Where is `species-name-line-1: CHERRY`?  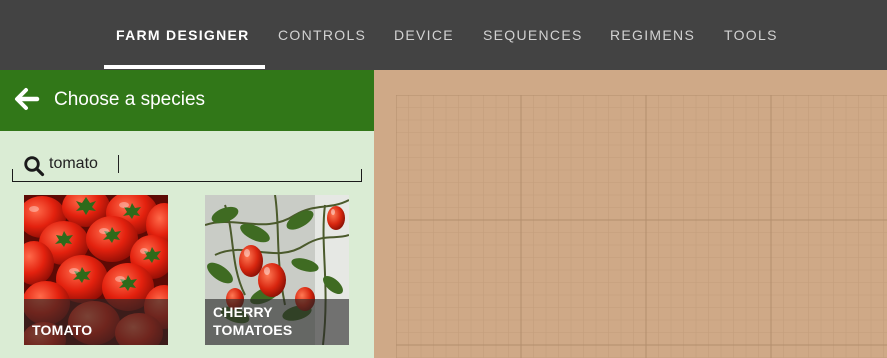 species-name-line-1: CHERRY is located at coordinates (243, 312).